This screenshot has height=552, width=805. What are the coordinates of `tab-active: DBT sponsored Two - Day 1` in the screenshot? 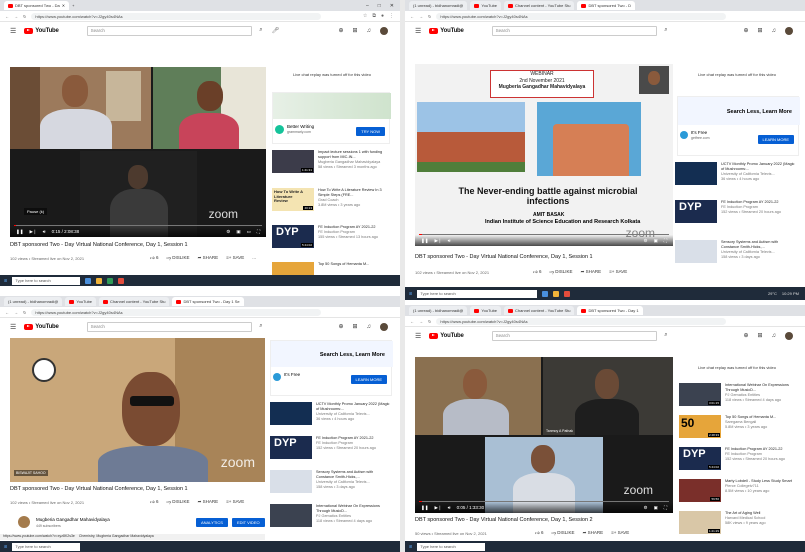 It's located at (610, 310).